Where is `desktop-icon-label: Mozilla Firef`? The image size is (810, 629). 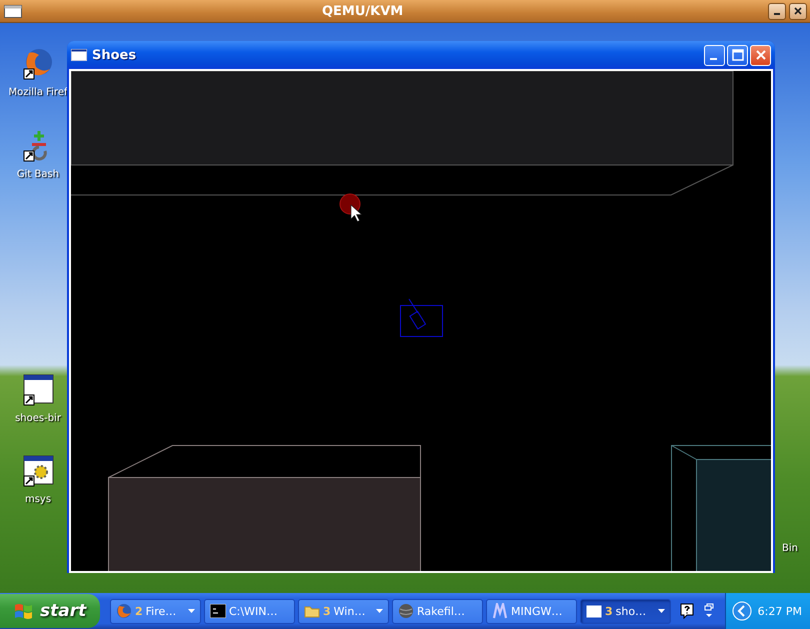
desktop-icon-label: Mozilla Firef is located at coordinates (38, 92).